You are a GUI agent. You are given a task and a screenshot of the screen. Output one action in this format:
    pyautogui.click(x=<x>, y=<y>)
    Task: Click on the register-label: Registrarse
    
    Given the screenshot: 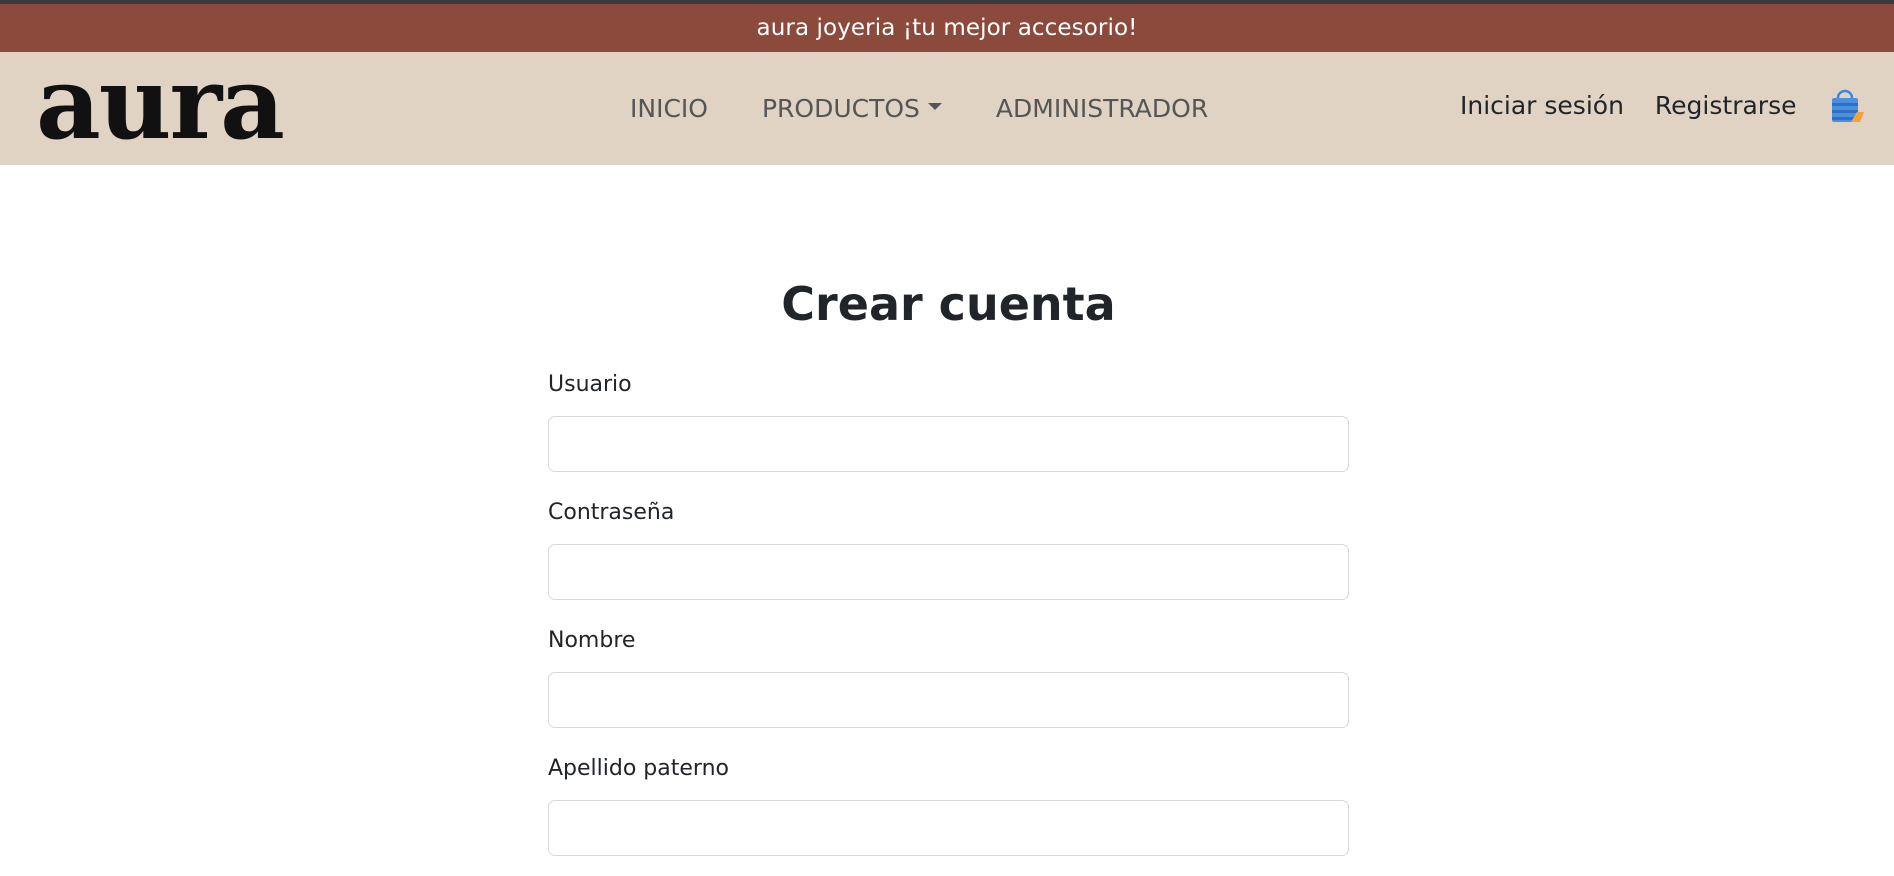 What is the action you would take?
    pyautogui.click(x=1725, y=105)
    